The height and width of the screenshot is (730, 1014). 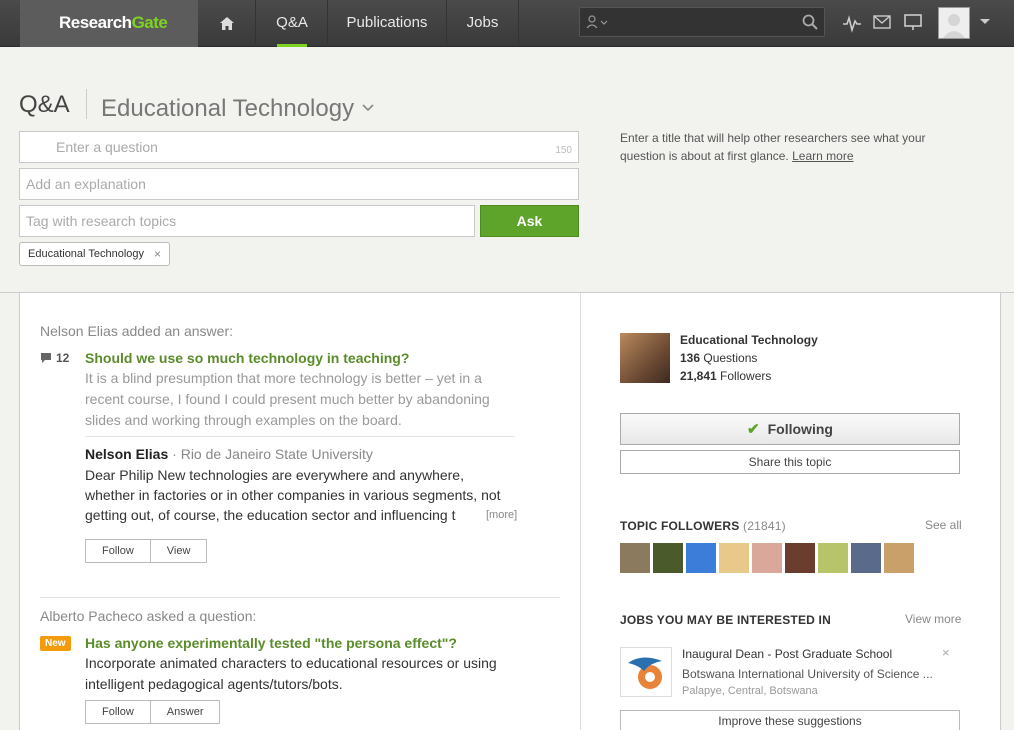 What do you see at coordinates (646, 672) in the screenshot?
I see `job-institution-logo` at bounding box center [646, 672].